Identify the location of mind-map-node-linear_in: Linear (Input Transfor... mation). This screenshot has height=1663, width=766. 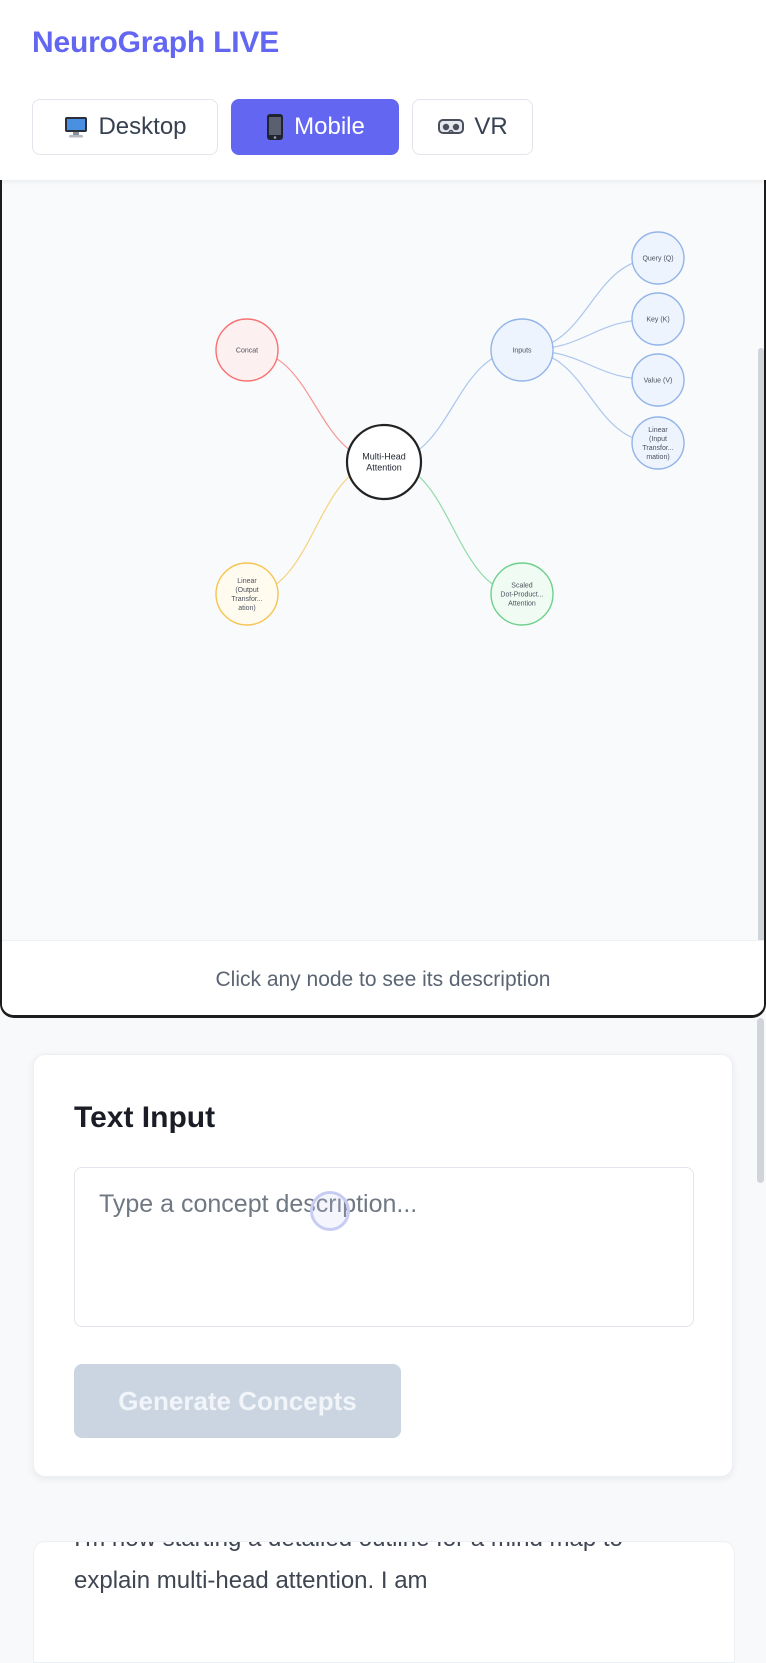
(658, 443).